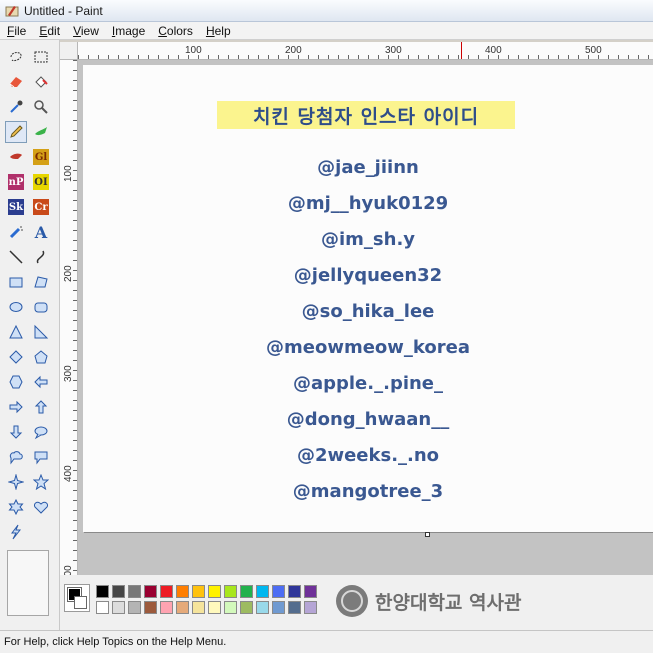 This screenshot has width=653, height=653. Describe the element at coordinates (16, 532) in the screenshot. I see `lightning-icon` at that location.